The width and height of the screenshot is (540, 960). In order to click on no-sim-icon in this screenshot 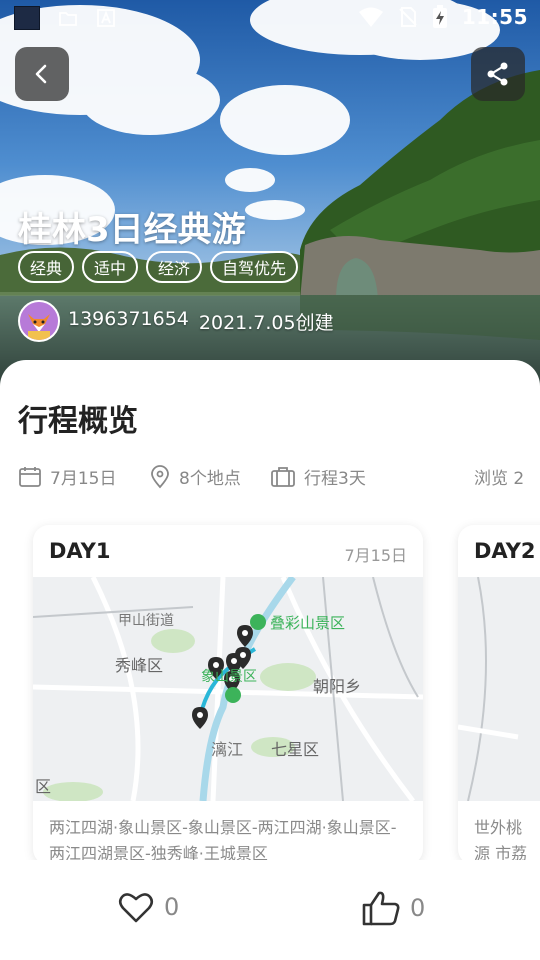, I will do `click(408, 17)`.